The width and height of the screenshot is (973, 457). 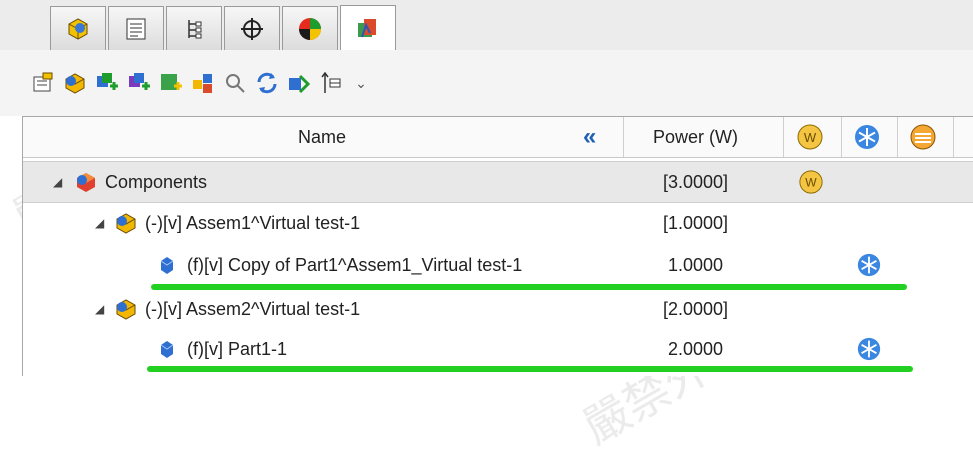 I want to click on tree-row-power: [3.0000], so click(x=696, y=182).